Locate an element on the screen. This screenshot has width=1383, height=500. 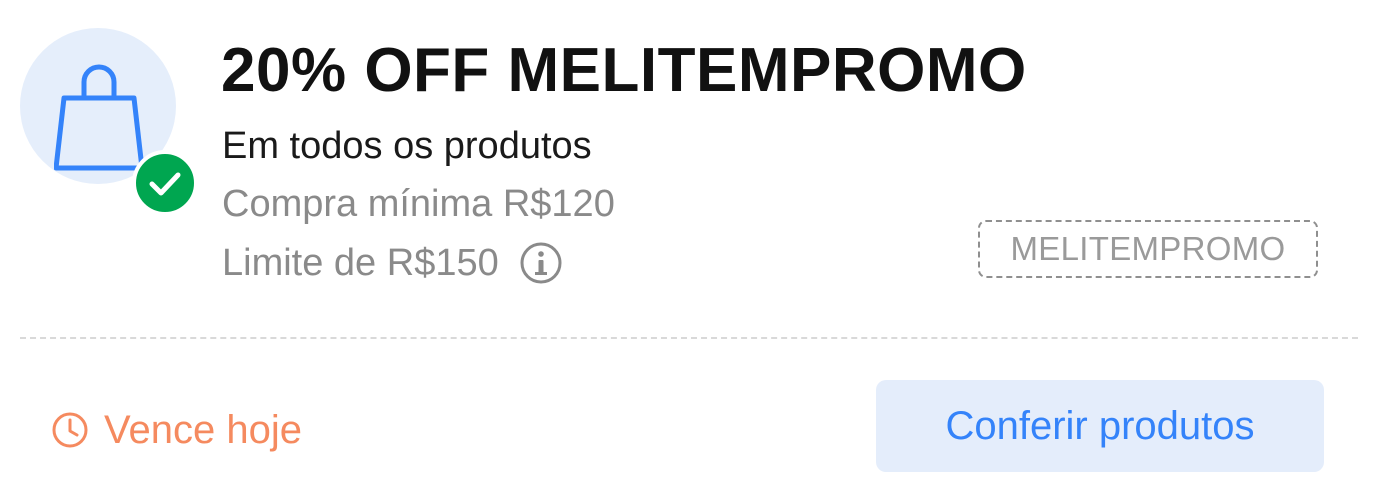
expiry-text: Vence hoje is located at coordinates (203, 430).